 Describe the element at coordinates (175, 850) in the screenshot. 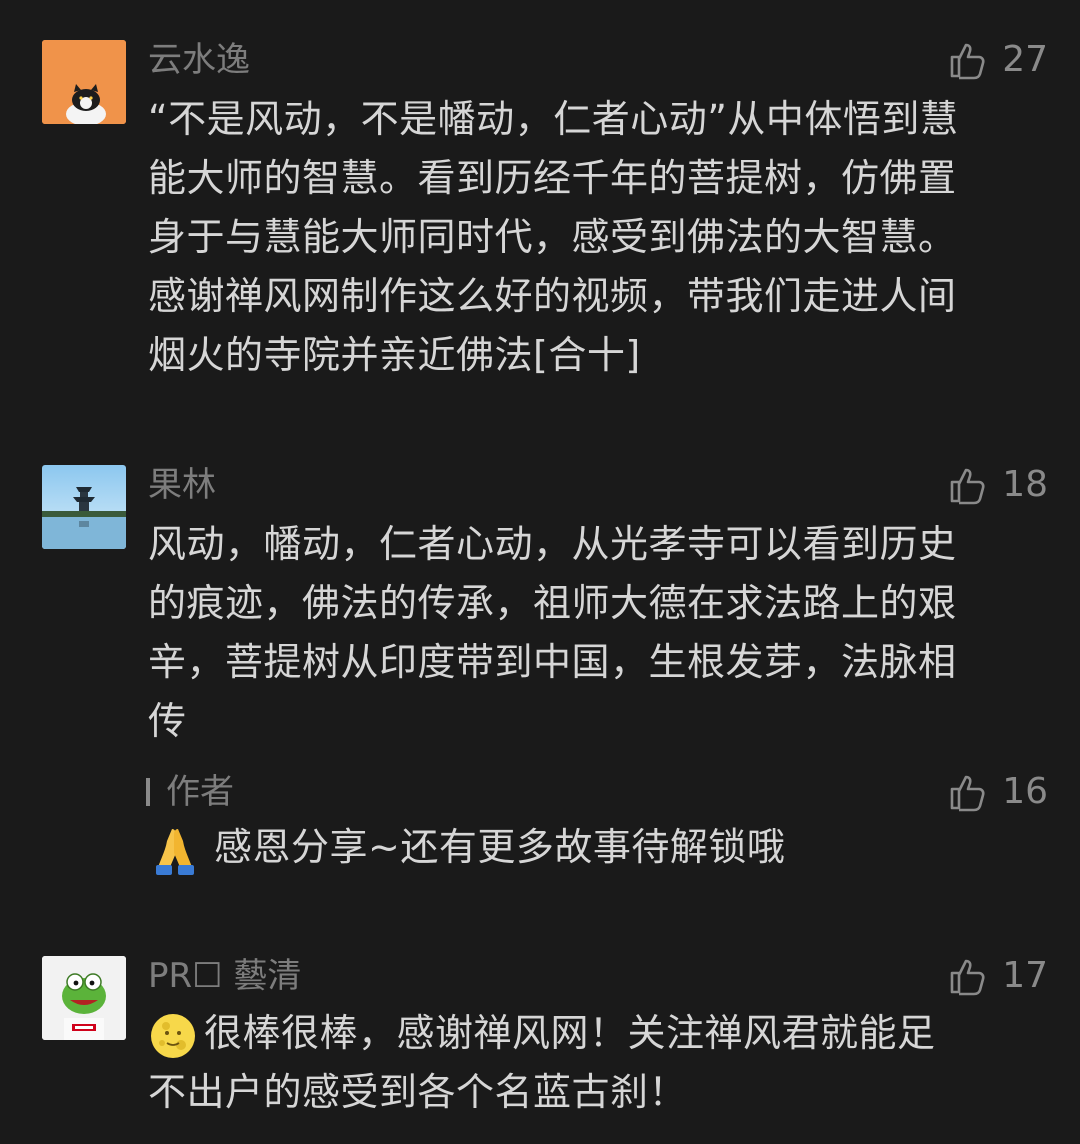

I see `folded-hands-icon` at that location.